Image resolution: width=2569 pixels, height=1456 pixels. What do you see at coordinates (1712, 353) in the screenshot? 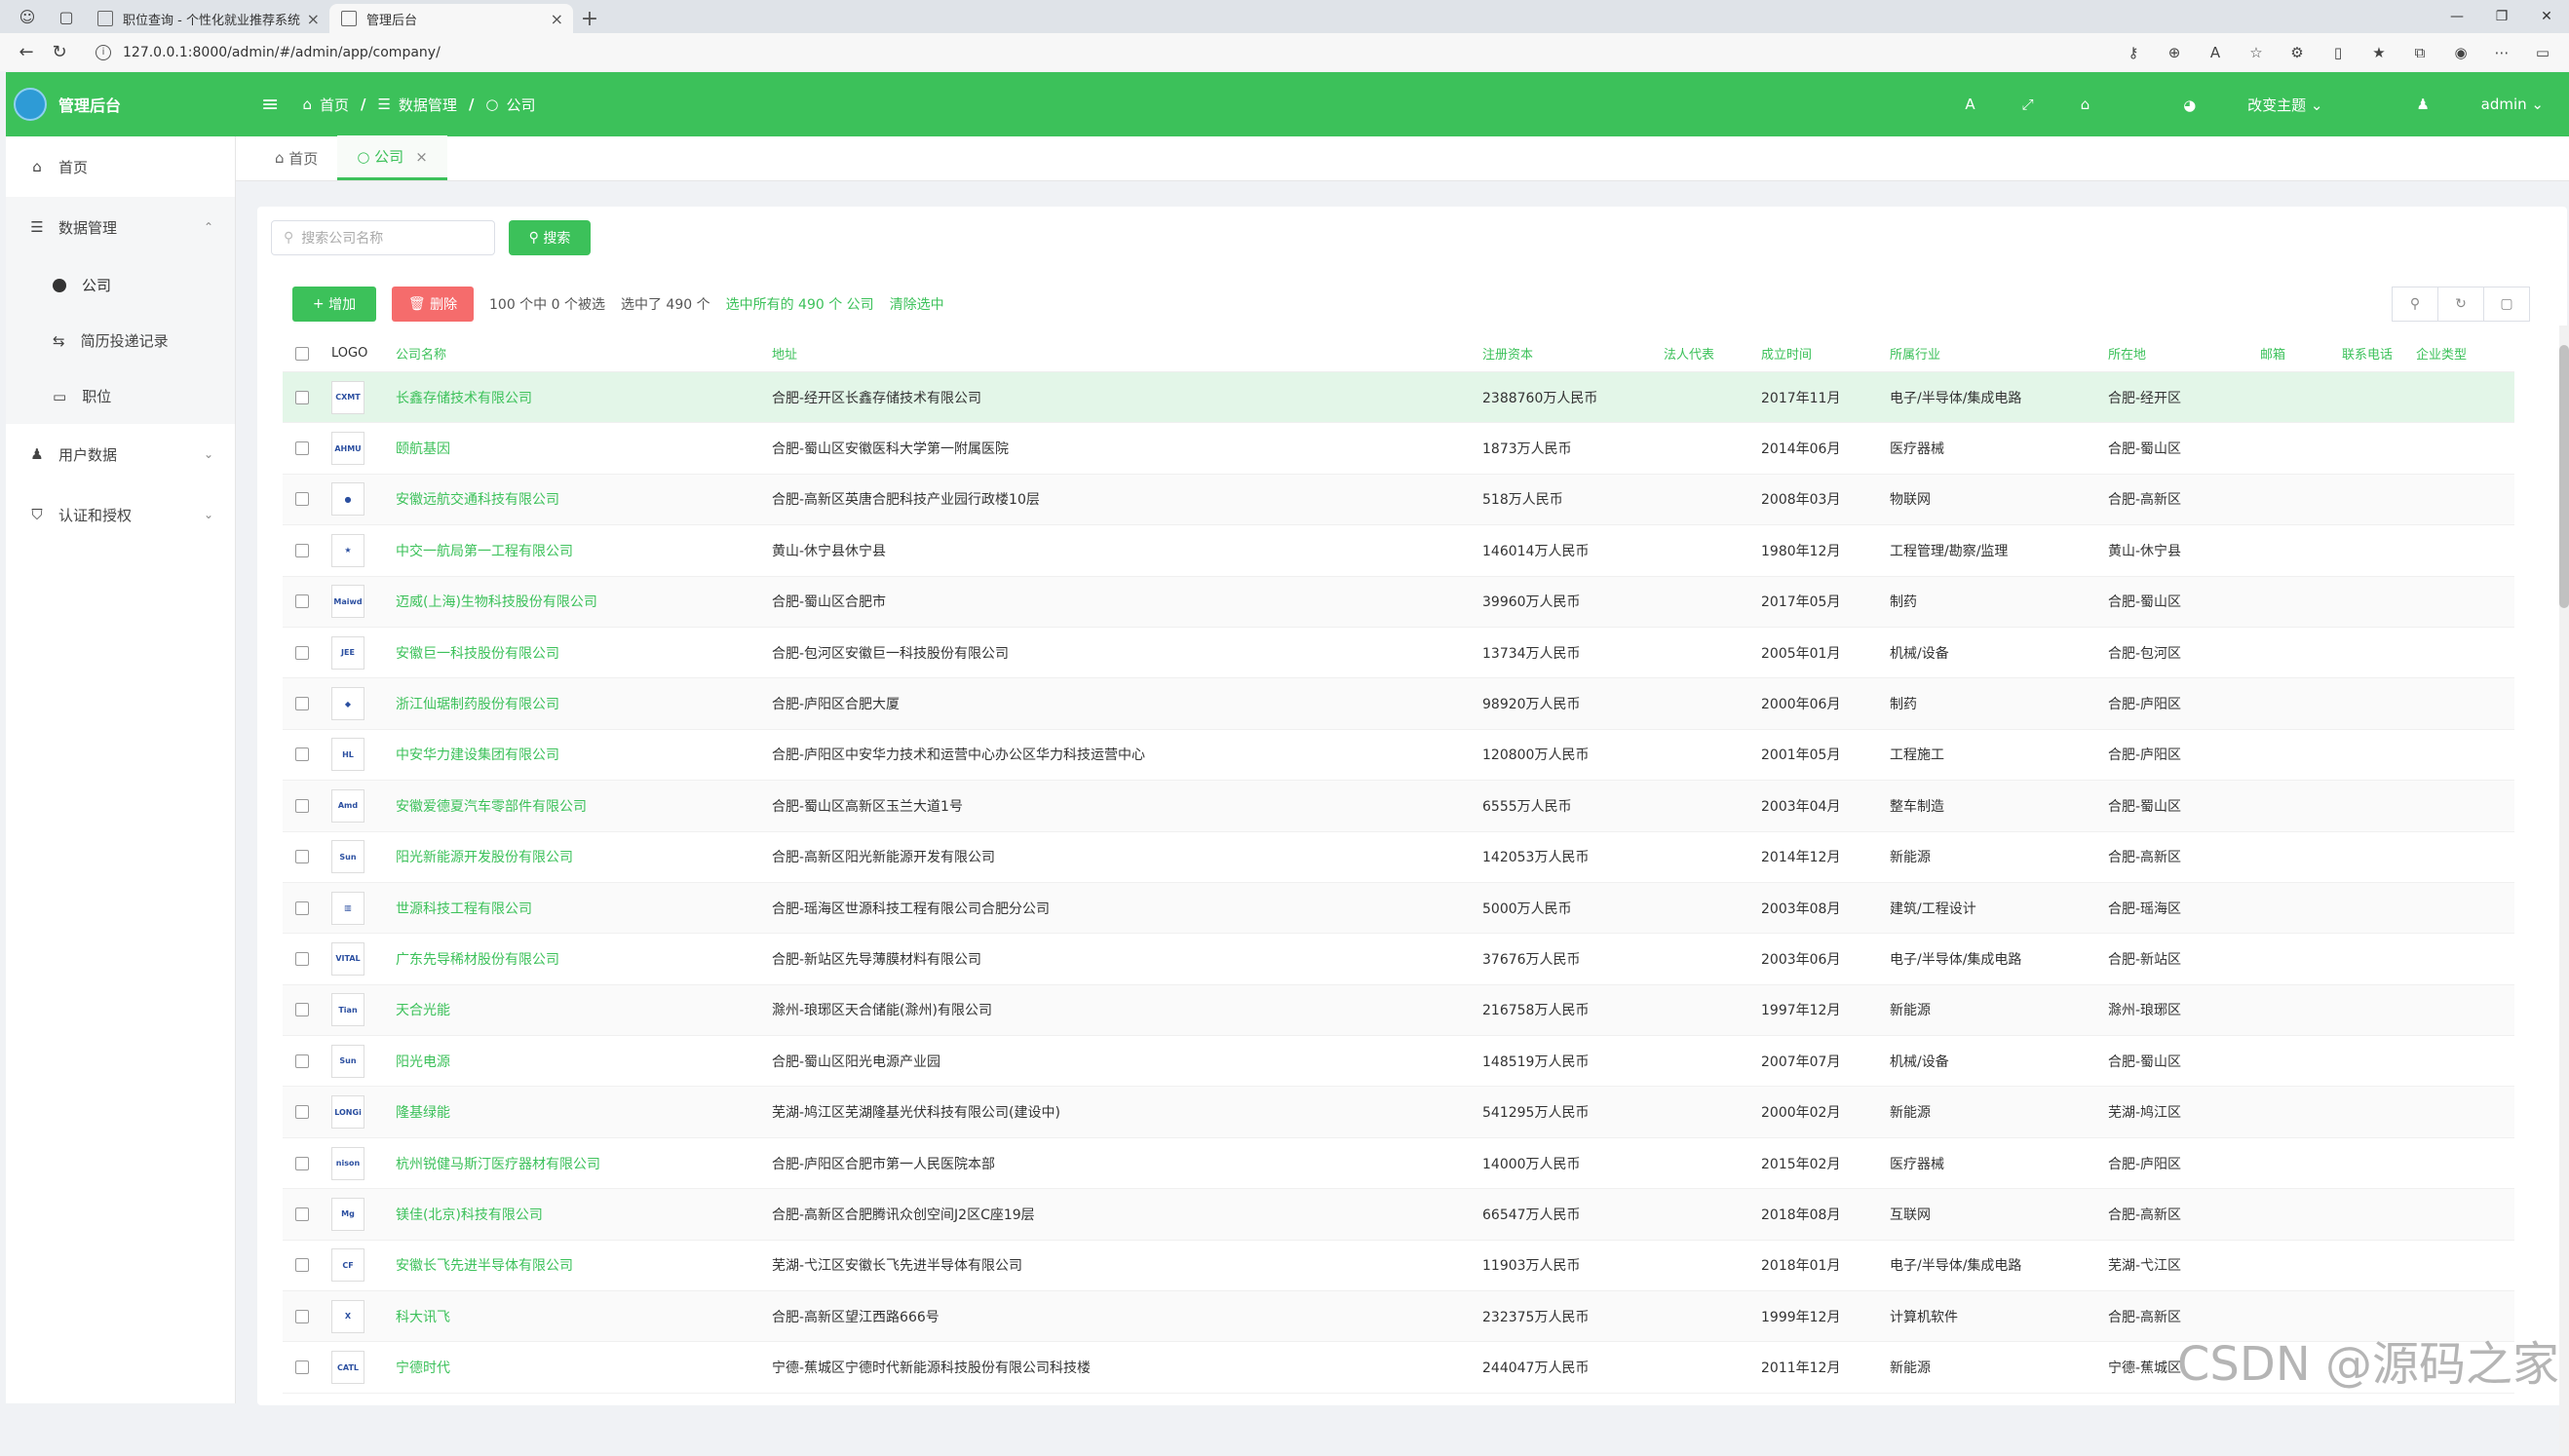
I see `column-header: 法人代表` at bounding box center [1712, 353].